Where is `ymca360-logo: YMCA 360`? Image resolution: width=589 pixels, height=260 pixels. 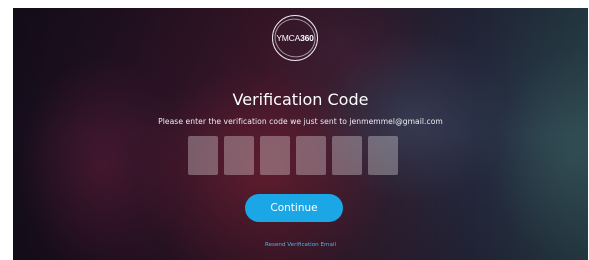
ymca360-logo: YMCA 360 is located at coordinates (295, 38).